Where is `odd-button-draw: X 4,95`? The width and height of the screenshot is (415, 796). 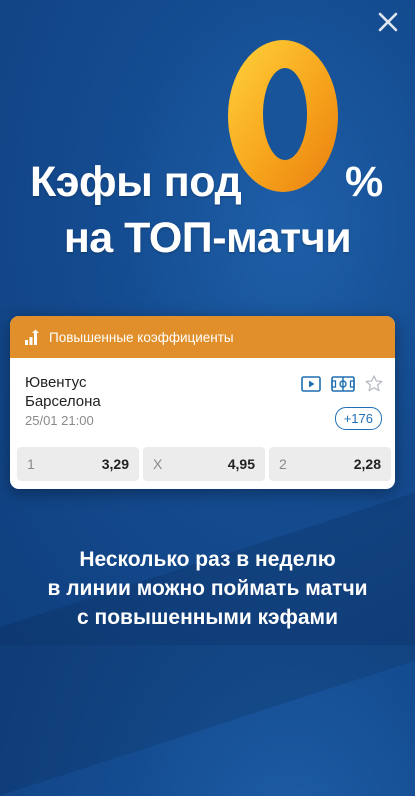
odd-button-draw: X 4,95 is located at coordinates (204, 464).